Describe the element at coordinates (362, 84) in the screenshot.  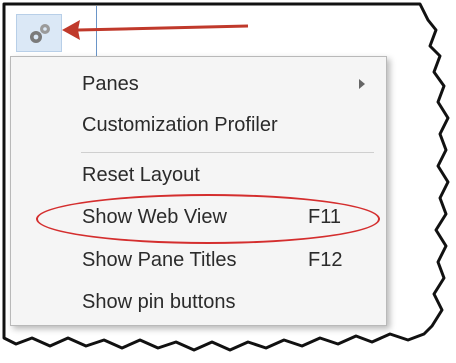
I see `submenu-arrow-icon` at that location.